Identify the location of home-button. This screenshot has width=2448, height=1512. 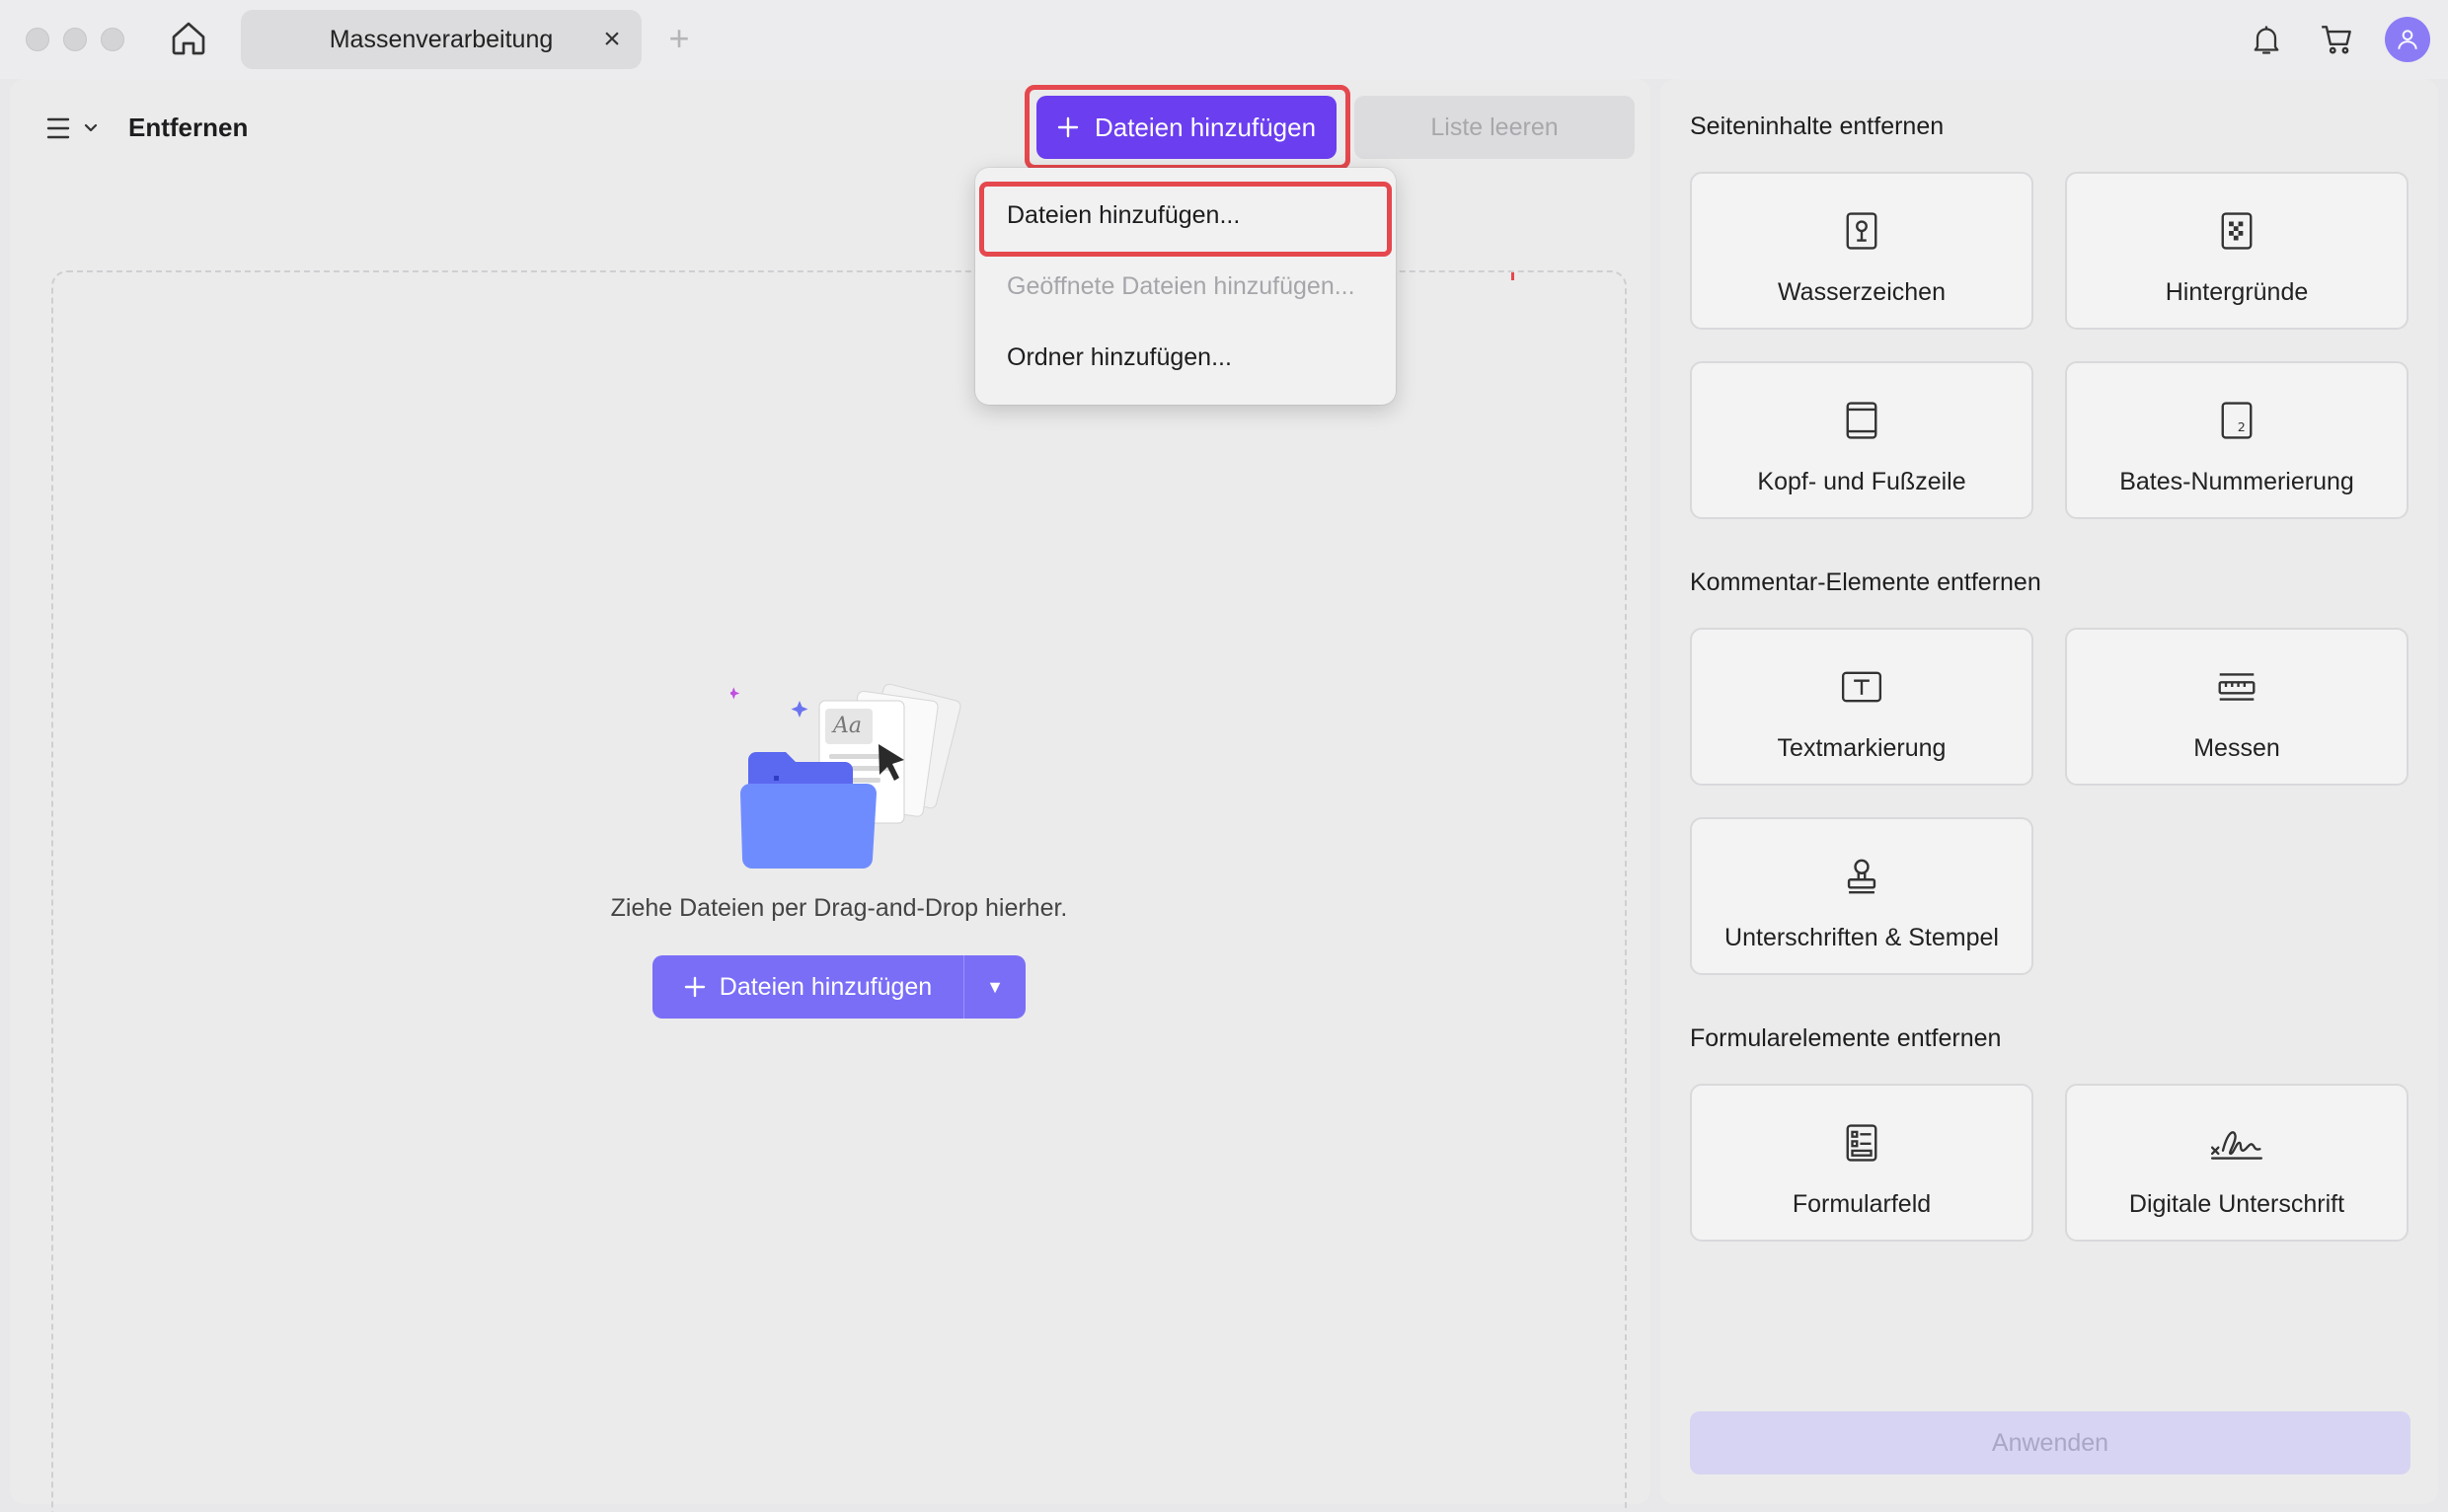
(188, 38).